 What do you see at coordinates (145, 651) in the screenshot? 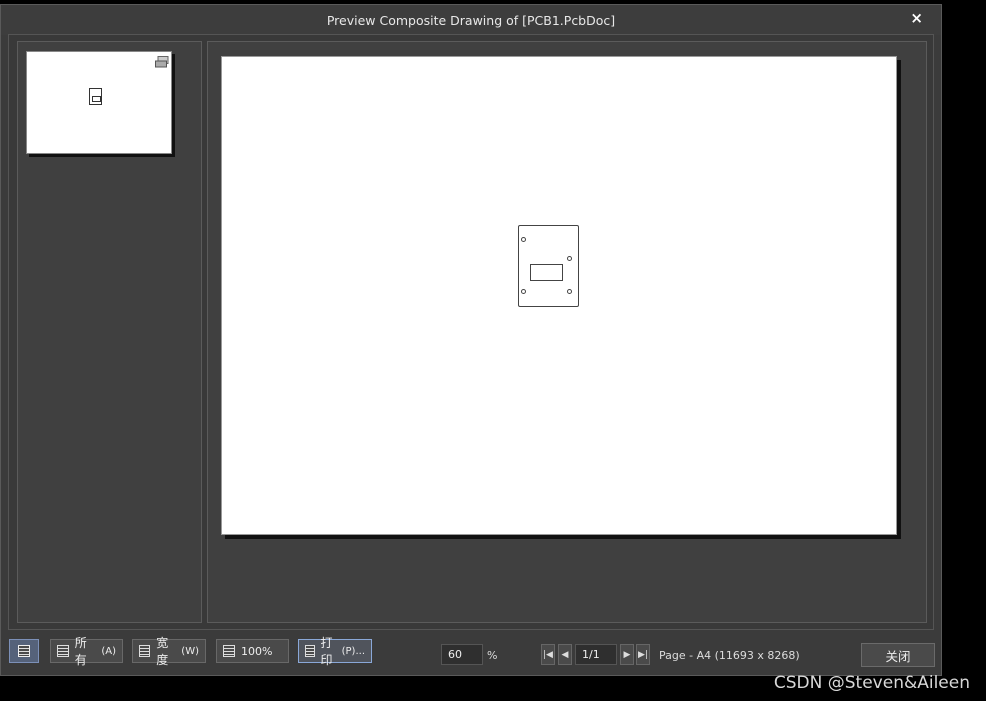
I see `width-icon` at bounding box center [145, 651].